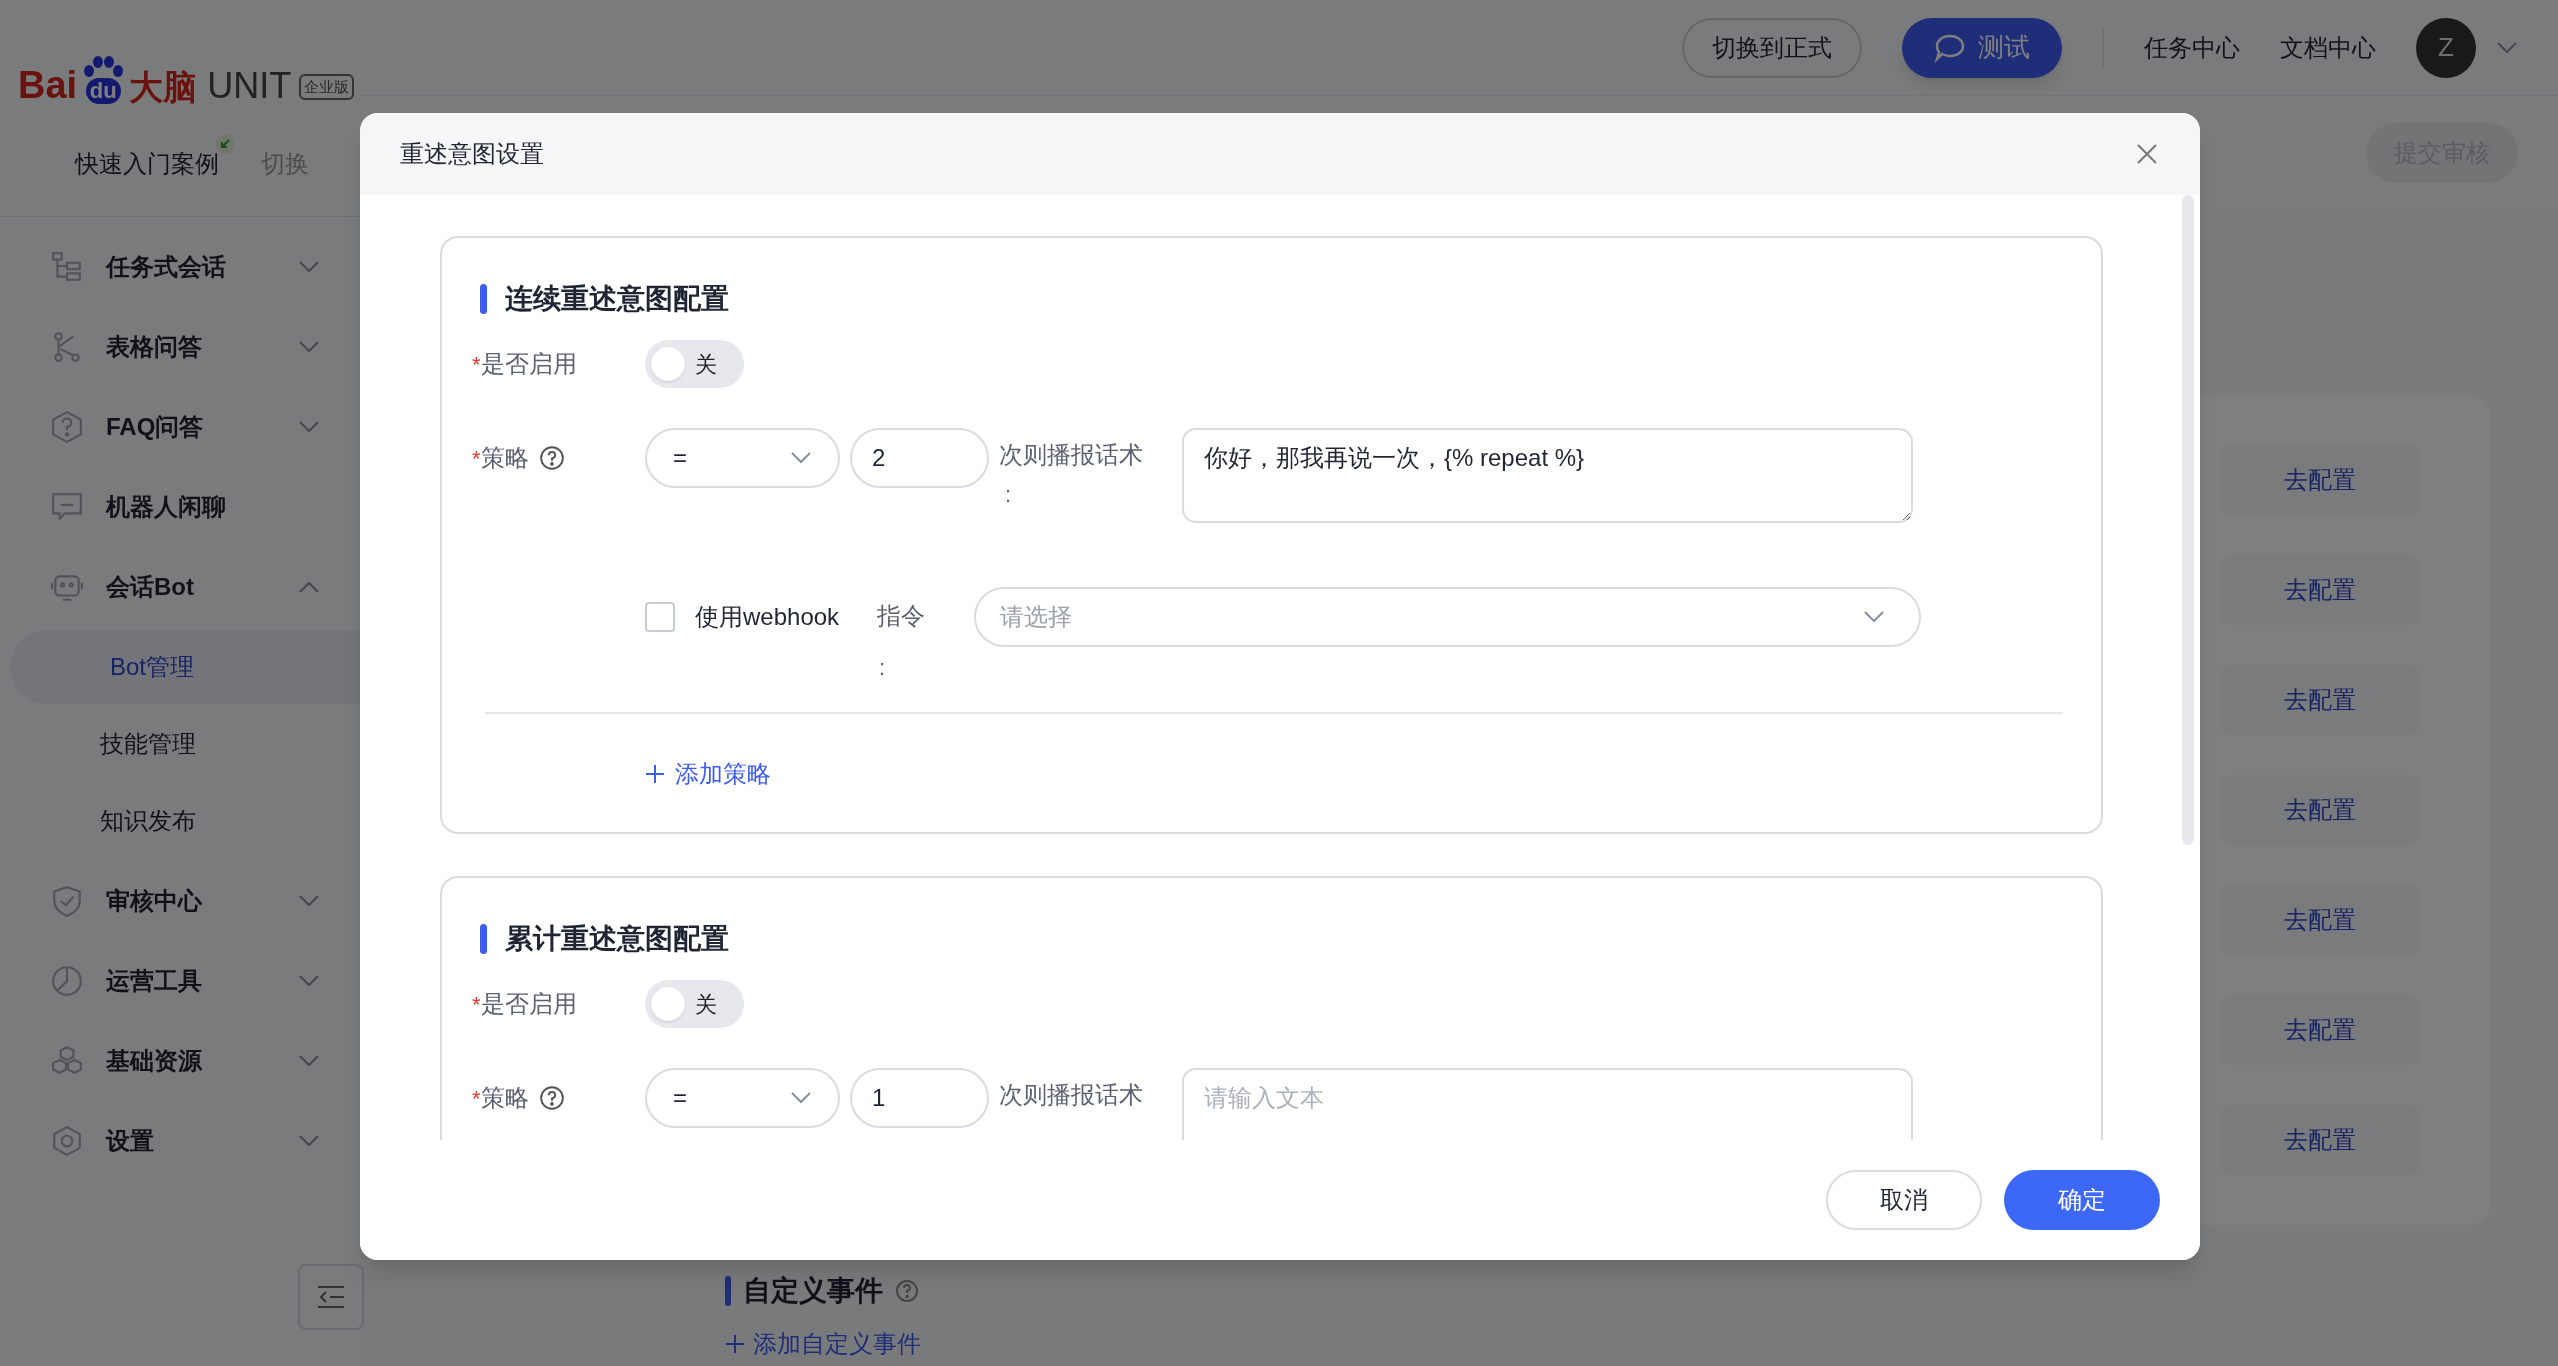 The height and width of the screenshot is (1366, 2558). I want to click on sidebar-item: 表格问答, so click(180, 347).